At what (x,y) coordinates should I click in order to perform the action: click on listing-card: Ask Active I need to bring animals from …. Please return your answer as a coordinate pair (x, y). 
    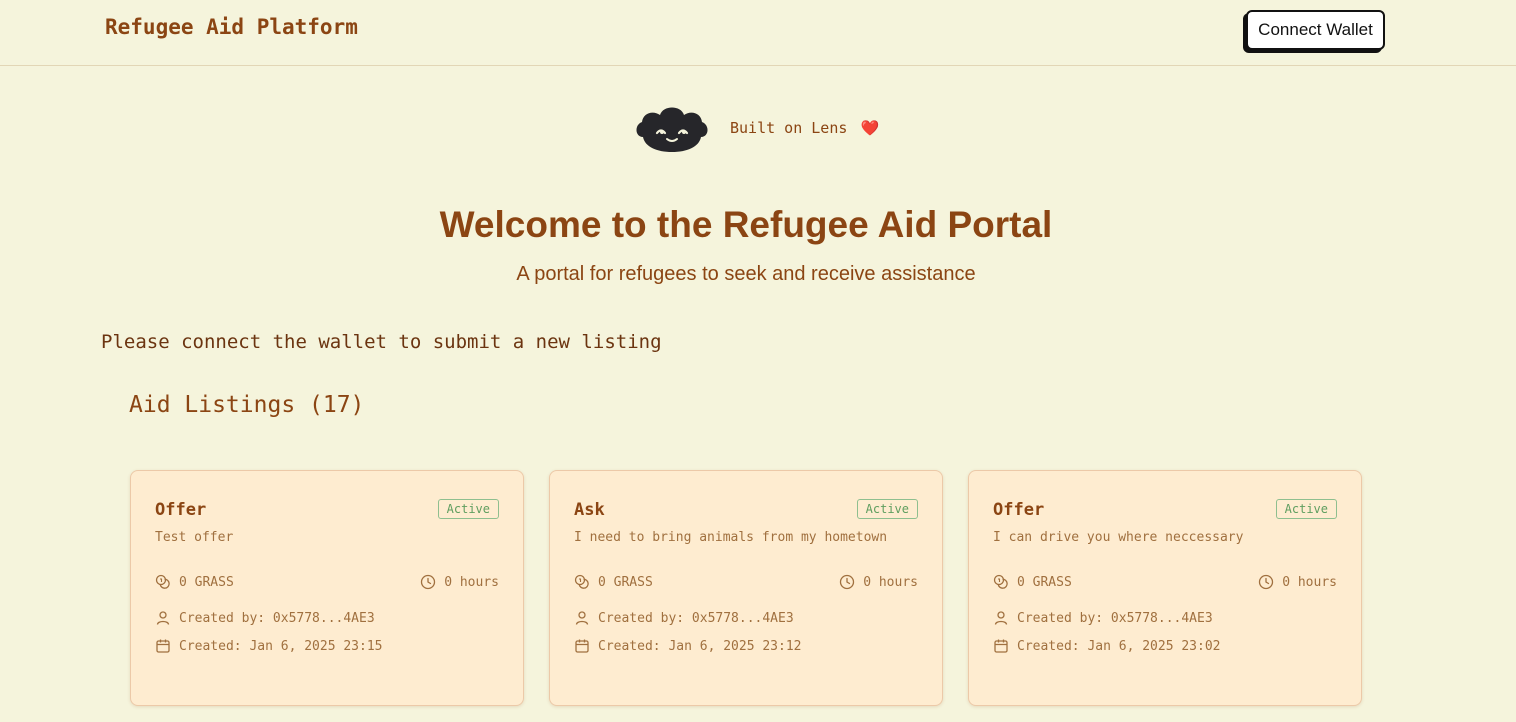
    Looking at the image, I should click on (746, 588).